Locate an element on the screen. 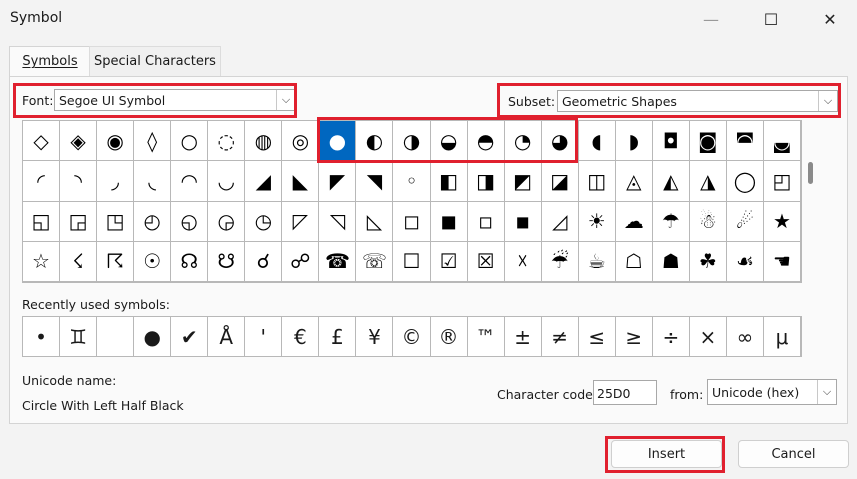 Image resolution: width=857 pixels, height=479 pixels. symbol-cell: ◧ is located at coordinates (449, 181).